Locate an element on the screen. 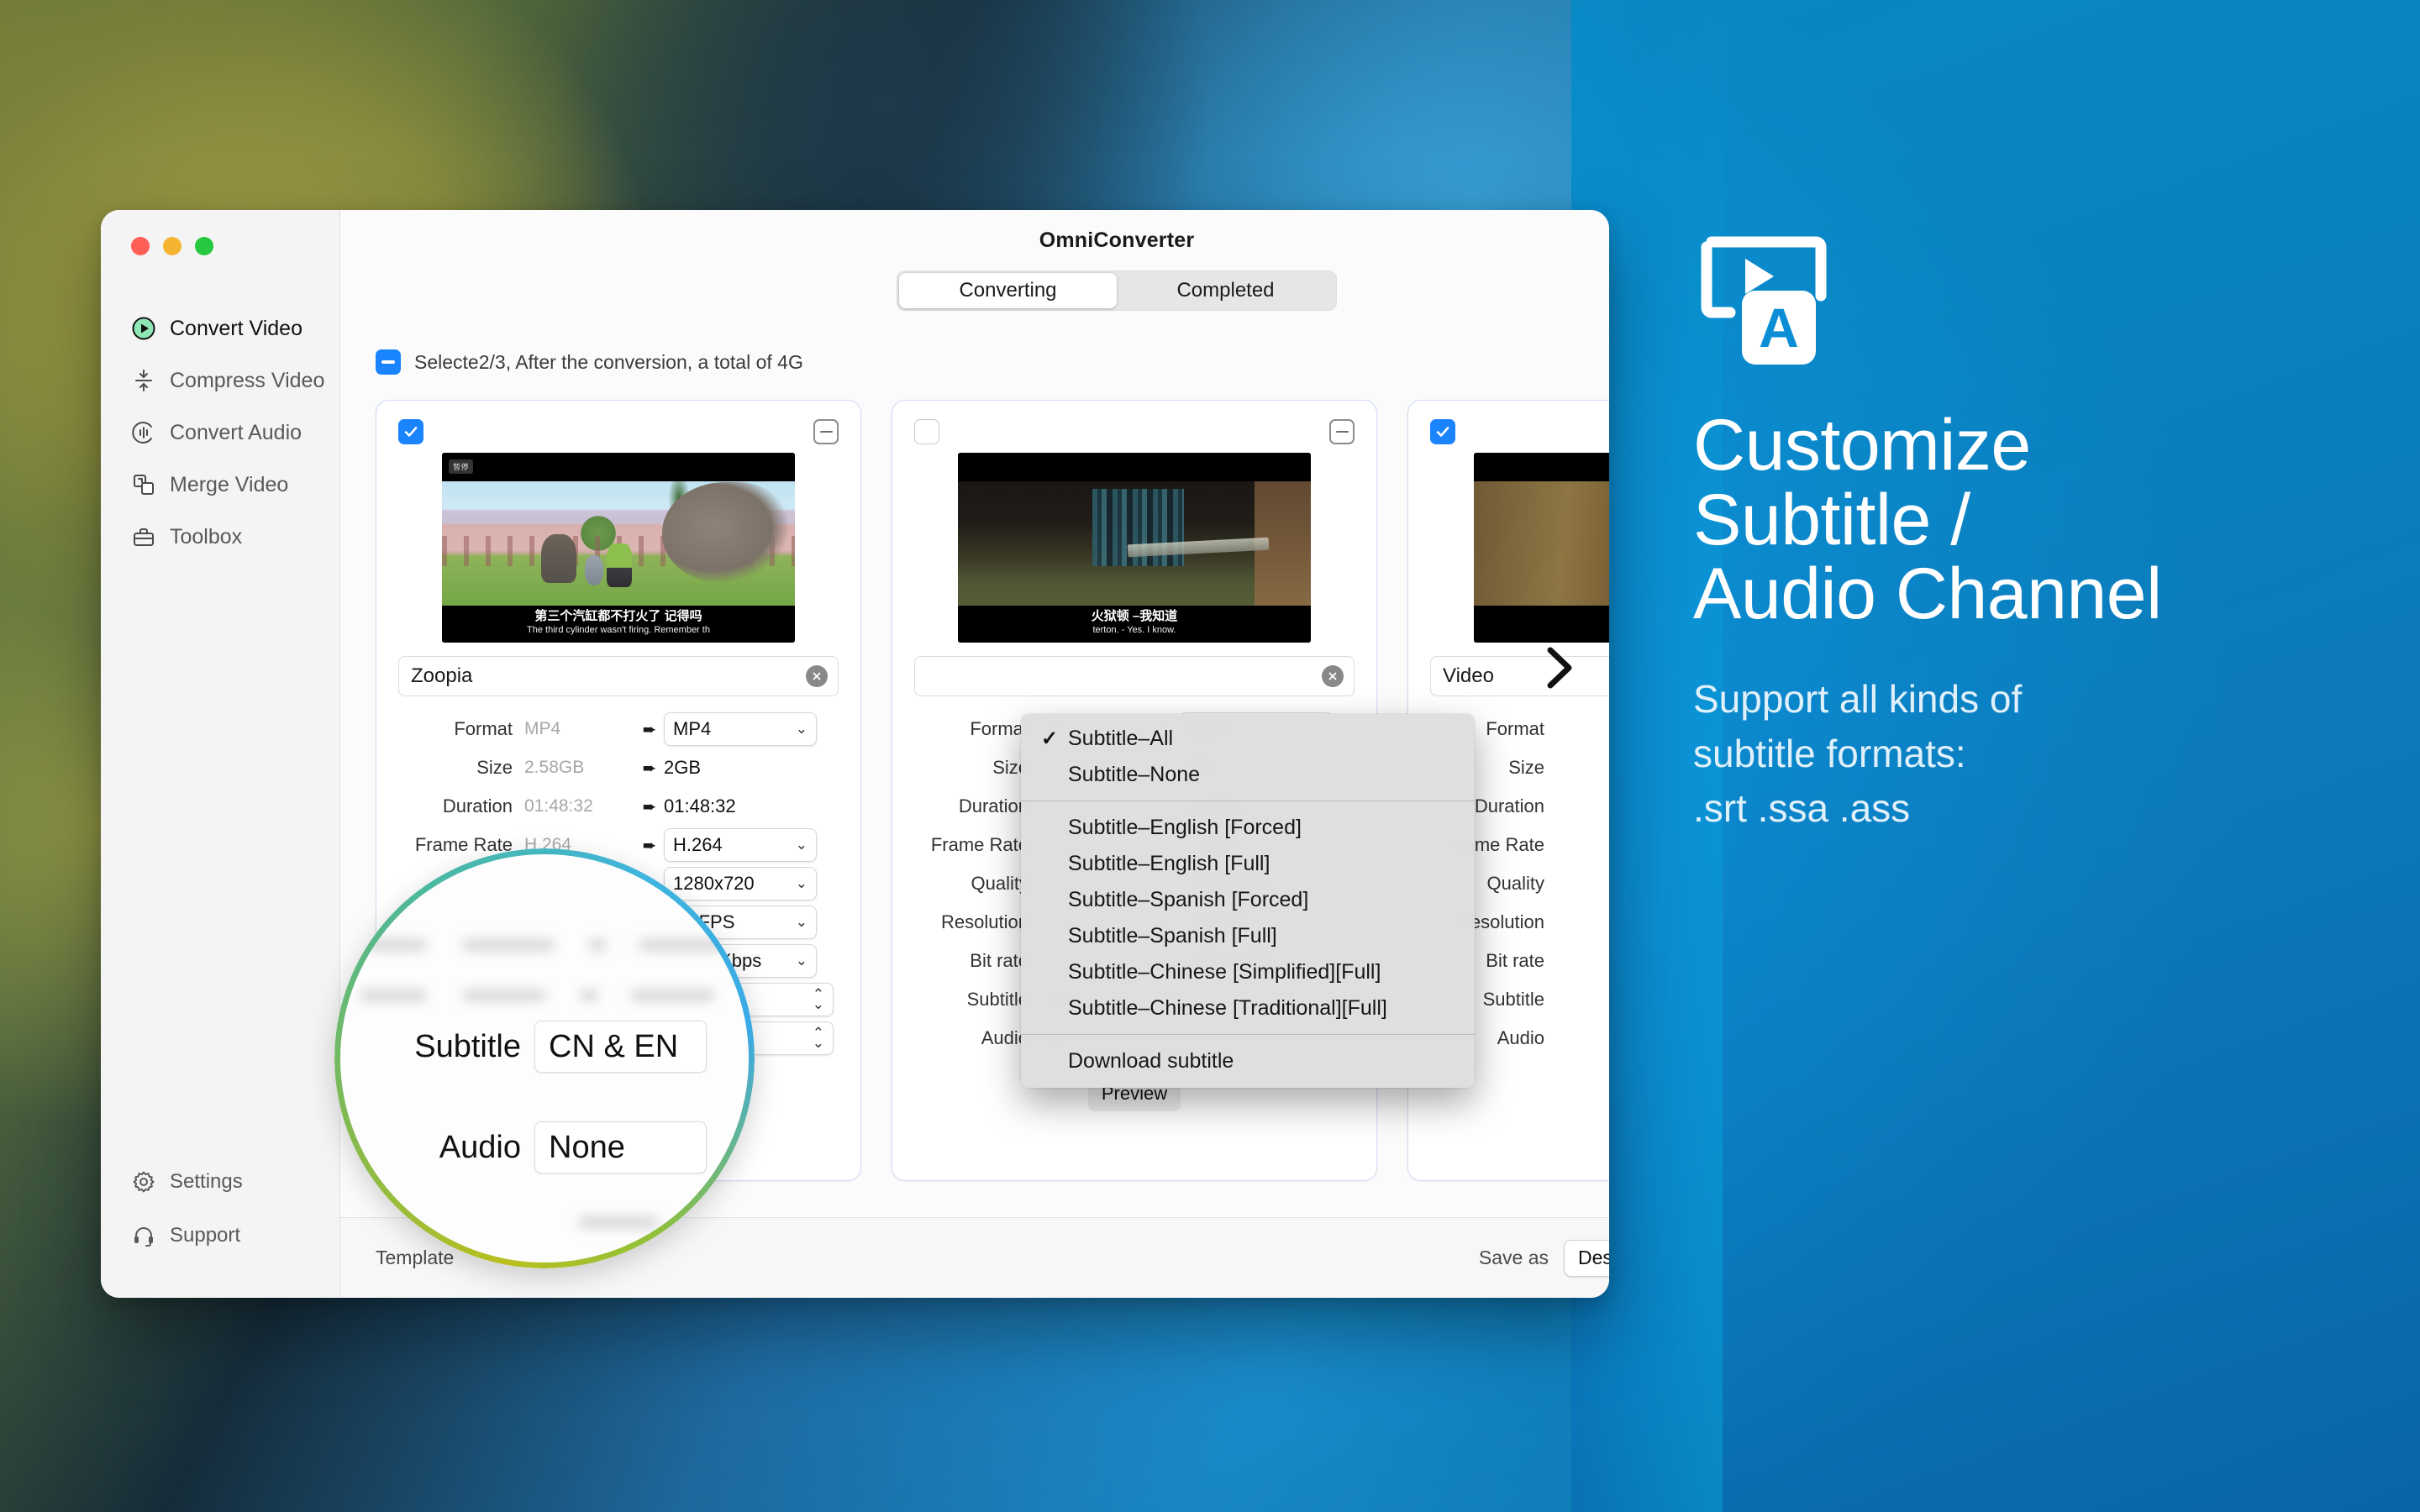 This screenshot has height=1512, width=2420. spec-row-size: Size 2.58GB ➨ 2GB is located at coordinates (618, 767).